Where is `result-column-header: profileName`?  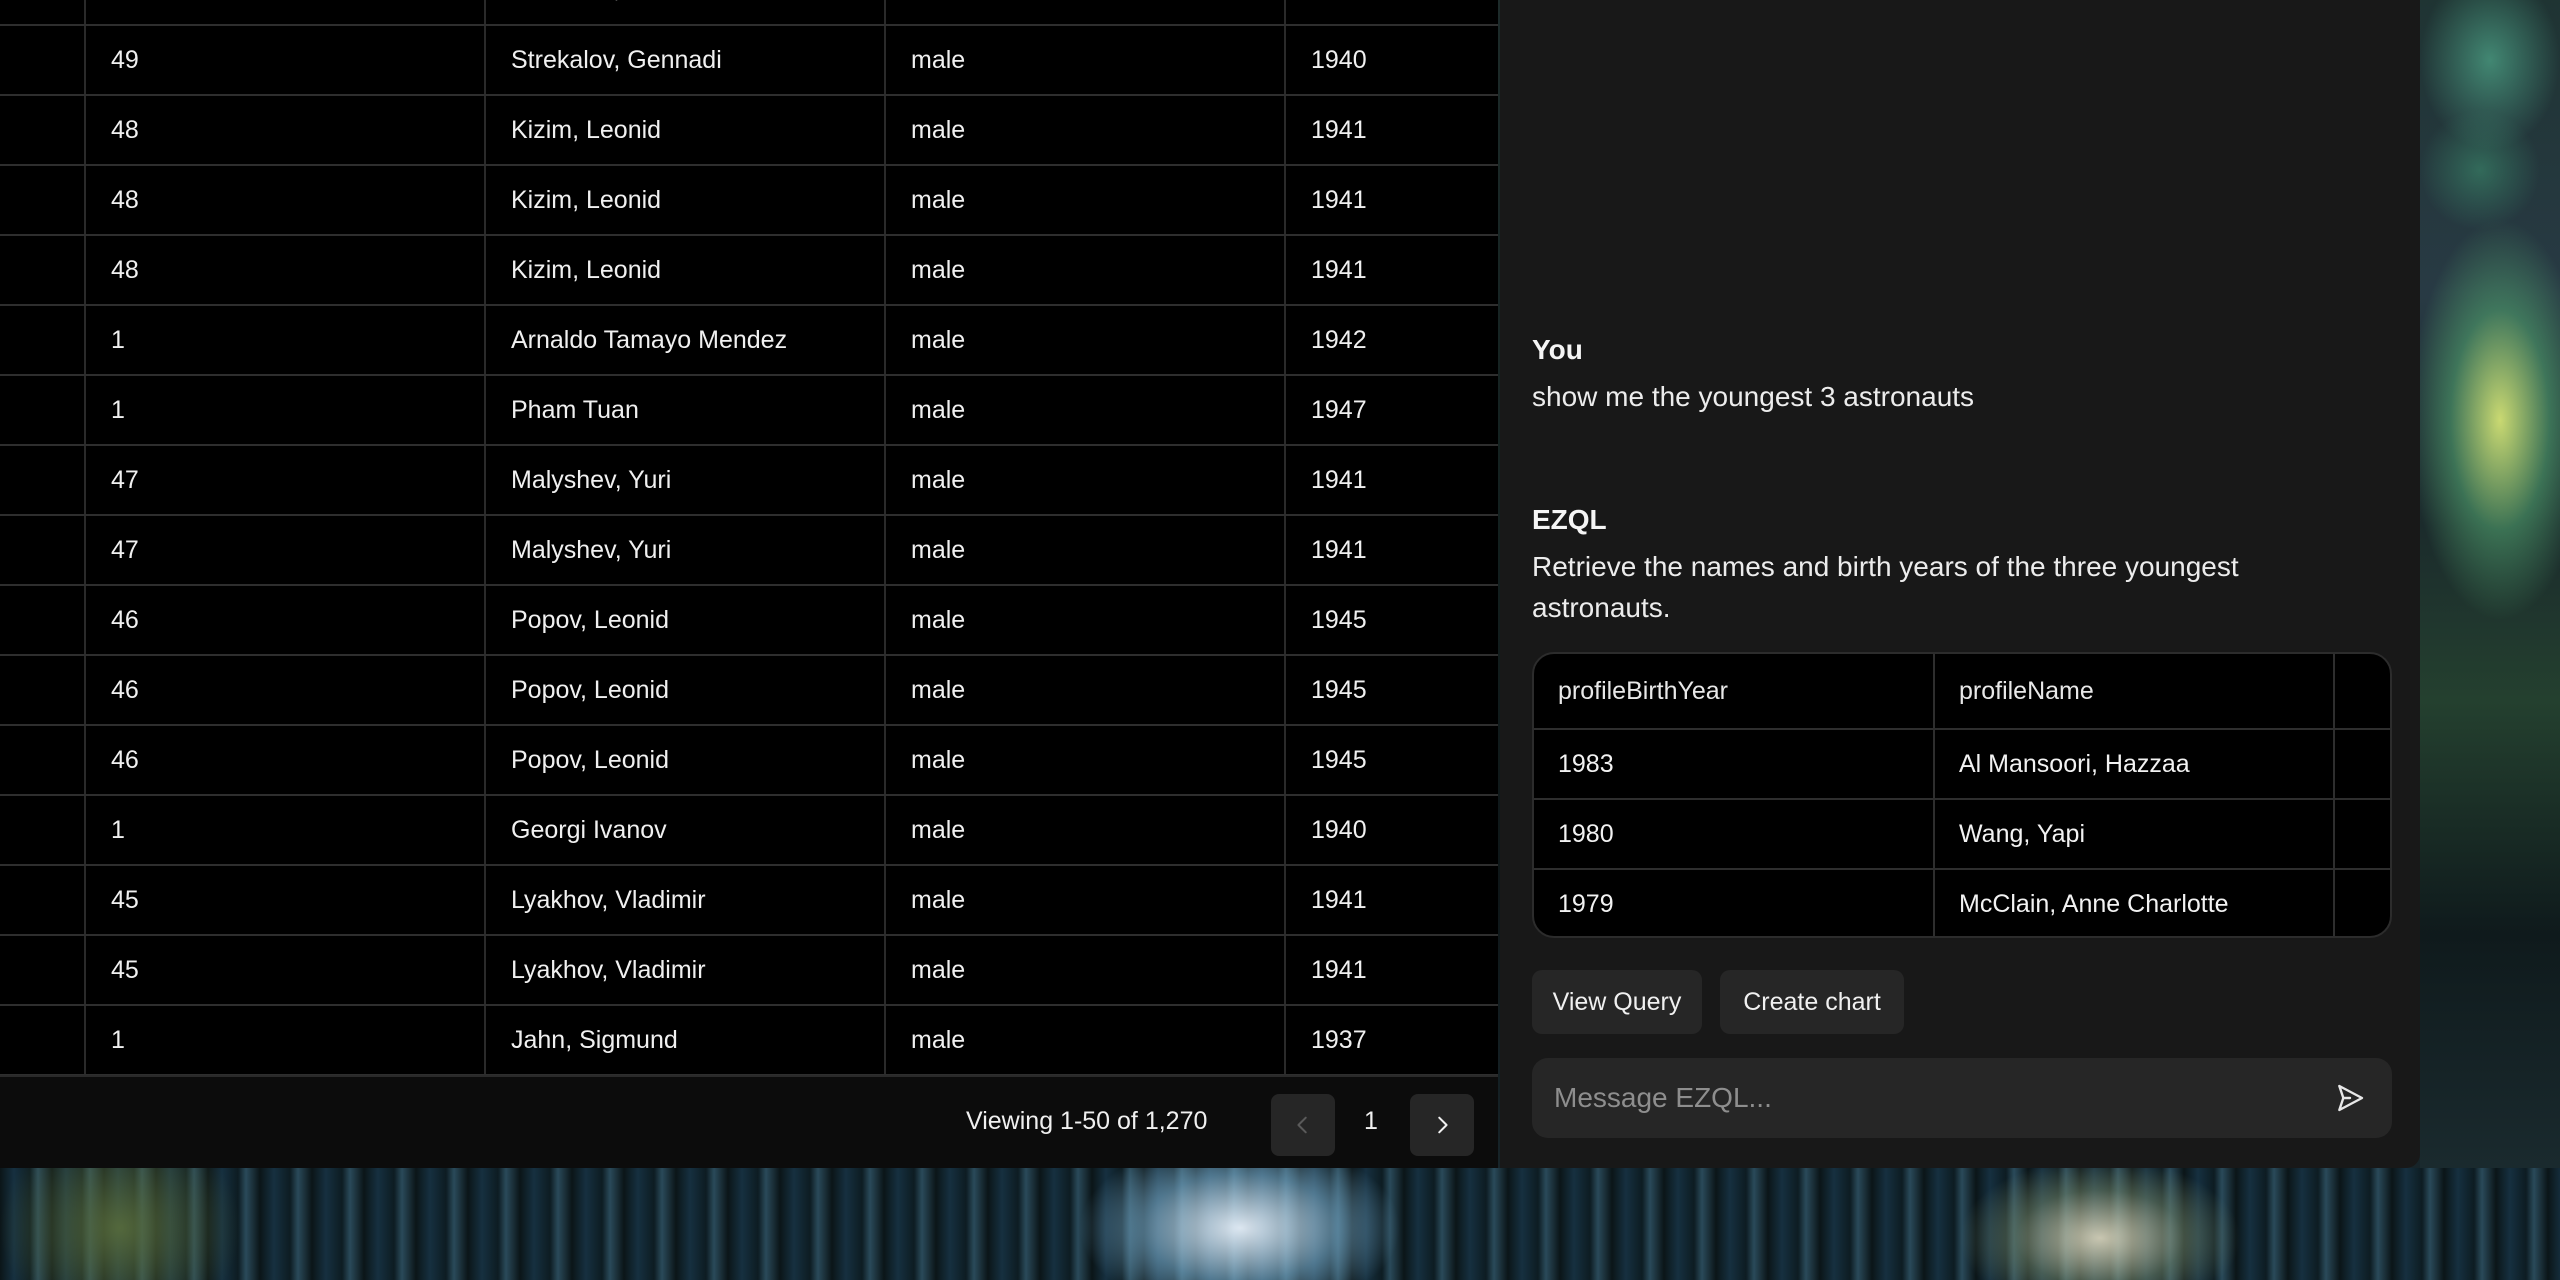 result-column-header: profileName is located at coordinates (2134, 692).